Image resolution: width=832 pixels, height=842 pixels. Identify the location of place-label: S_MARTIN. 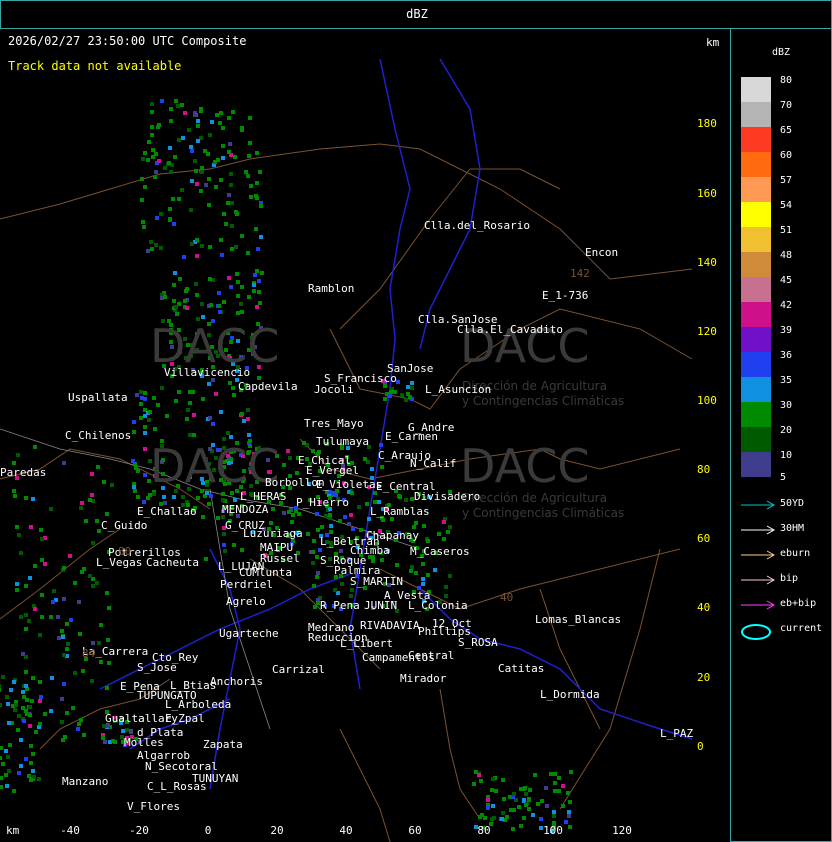
(376, 581).